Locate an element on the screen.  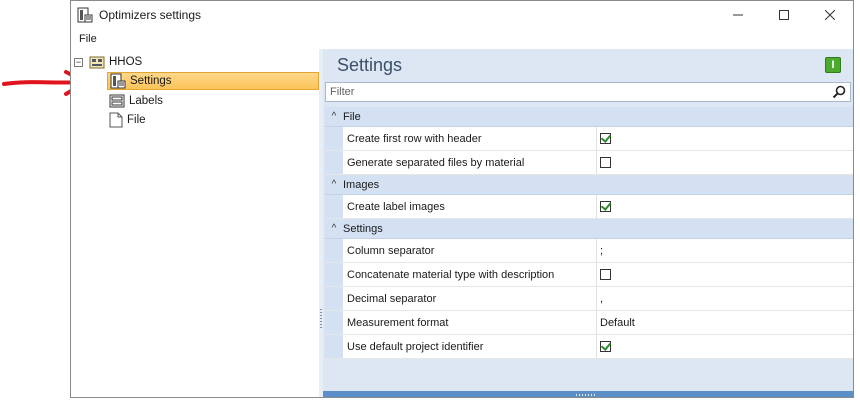
filter-input is located at coordinates (576, 92).